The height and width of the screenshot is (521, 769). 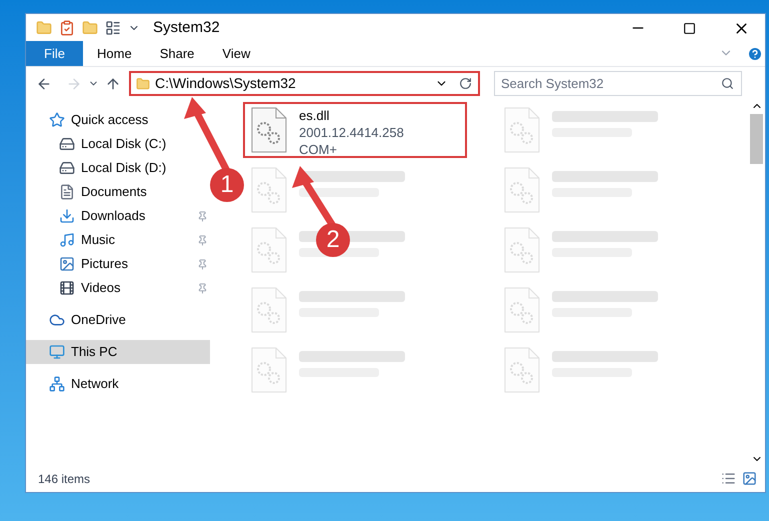 What do you see at coordinates (118, 384) in the screenshot?
I see `sidebar-item: Network` at bounding box center [118, 384].